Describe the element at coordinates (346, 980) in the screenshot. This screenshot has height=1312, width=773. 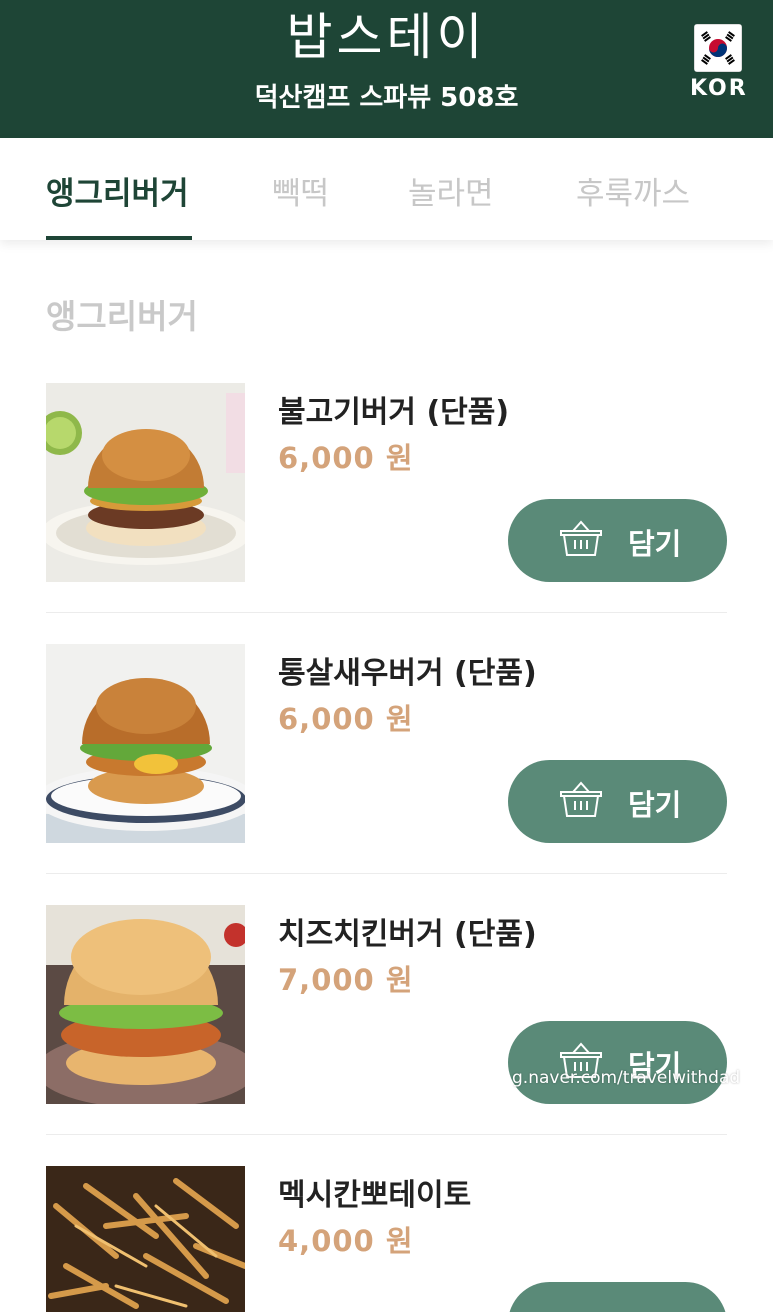
I see `menu-item-price: 7,000 원` at that location.